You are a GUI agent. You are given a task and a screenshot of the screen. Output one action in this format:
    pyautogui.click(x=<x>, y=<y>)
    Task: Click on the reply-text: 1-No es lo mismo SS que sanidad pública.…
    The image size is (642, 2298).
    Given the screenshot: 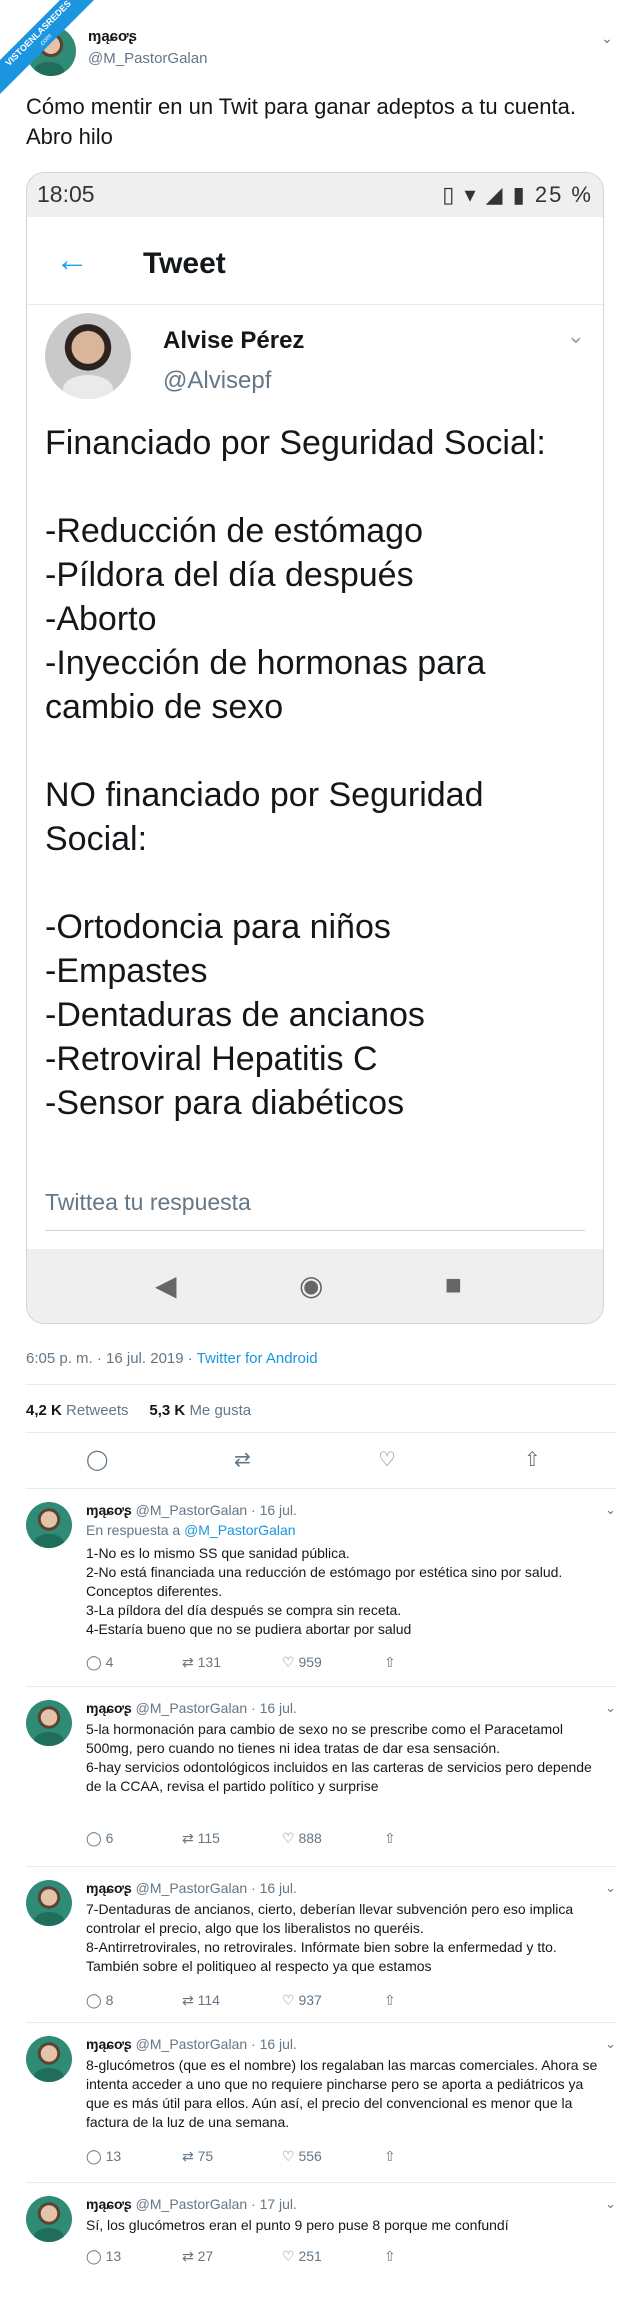 What is the action you would take?
    pyautogui.click(x=324, y=1591)
    